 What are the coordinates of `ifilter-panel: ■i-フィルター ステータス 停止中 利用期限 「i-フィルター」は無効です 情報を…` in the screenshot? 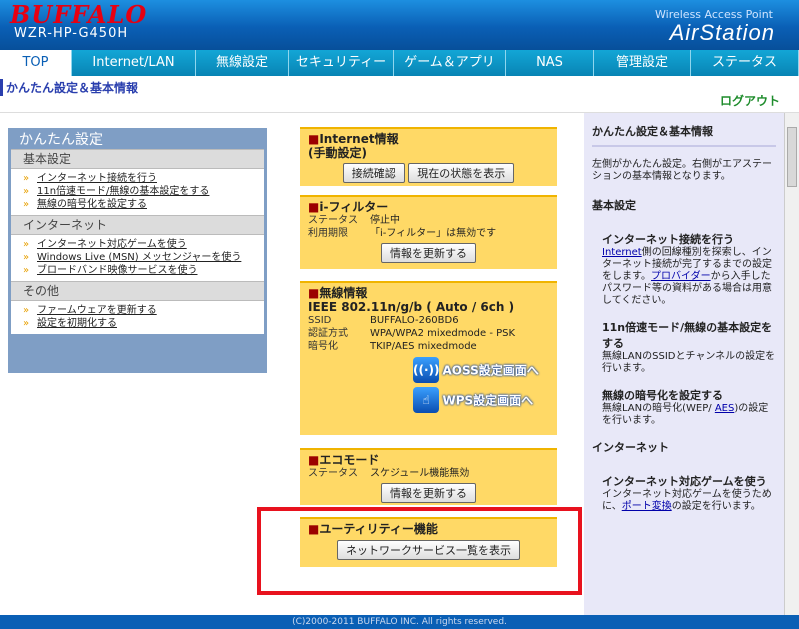 It's located at (428, 232).